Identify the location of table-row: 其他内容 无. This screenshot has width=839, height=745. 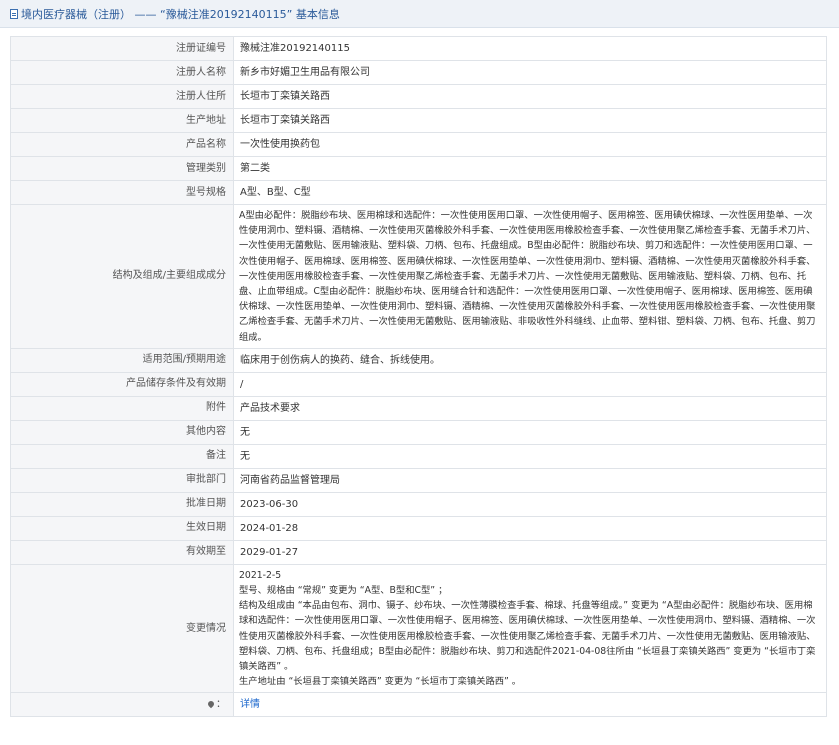
(418, 432).